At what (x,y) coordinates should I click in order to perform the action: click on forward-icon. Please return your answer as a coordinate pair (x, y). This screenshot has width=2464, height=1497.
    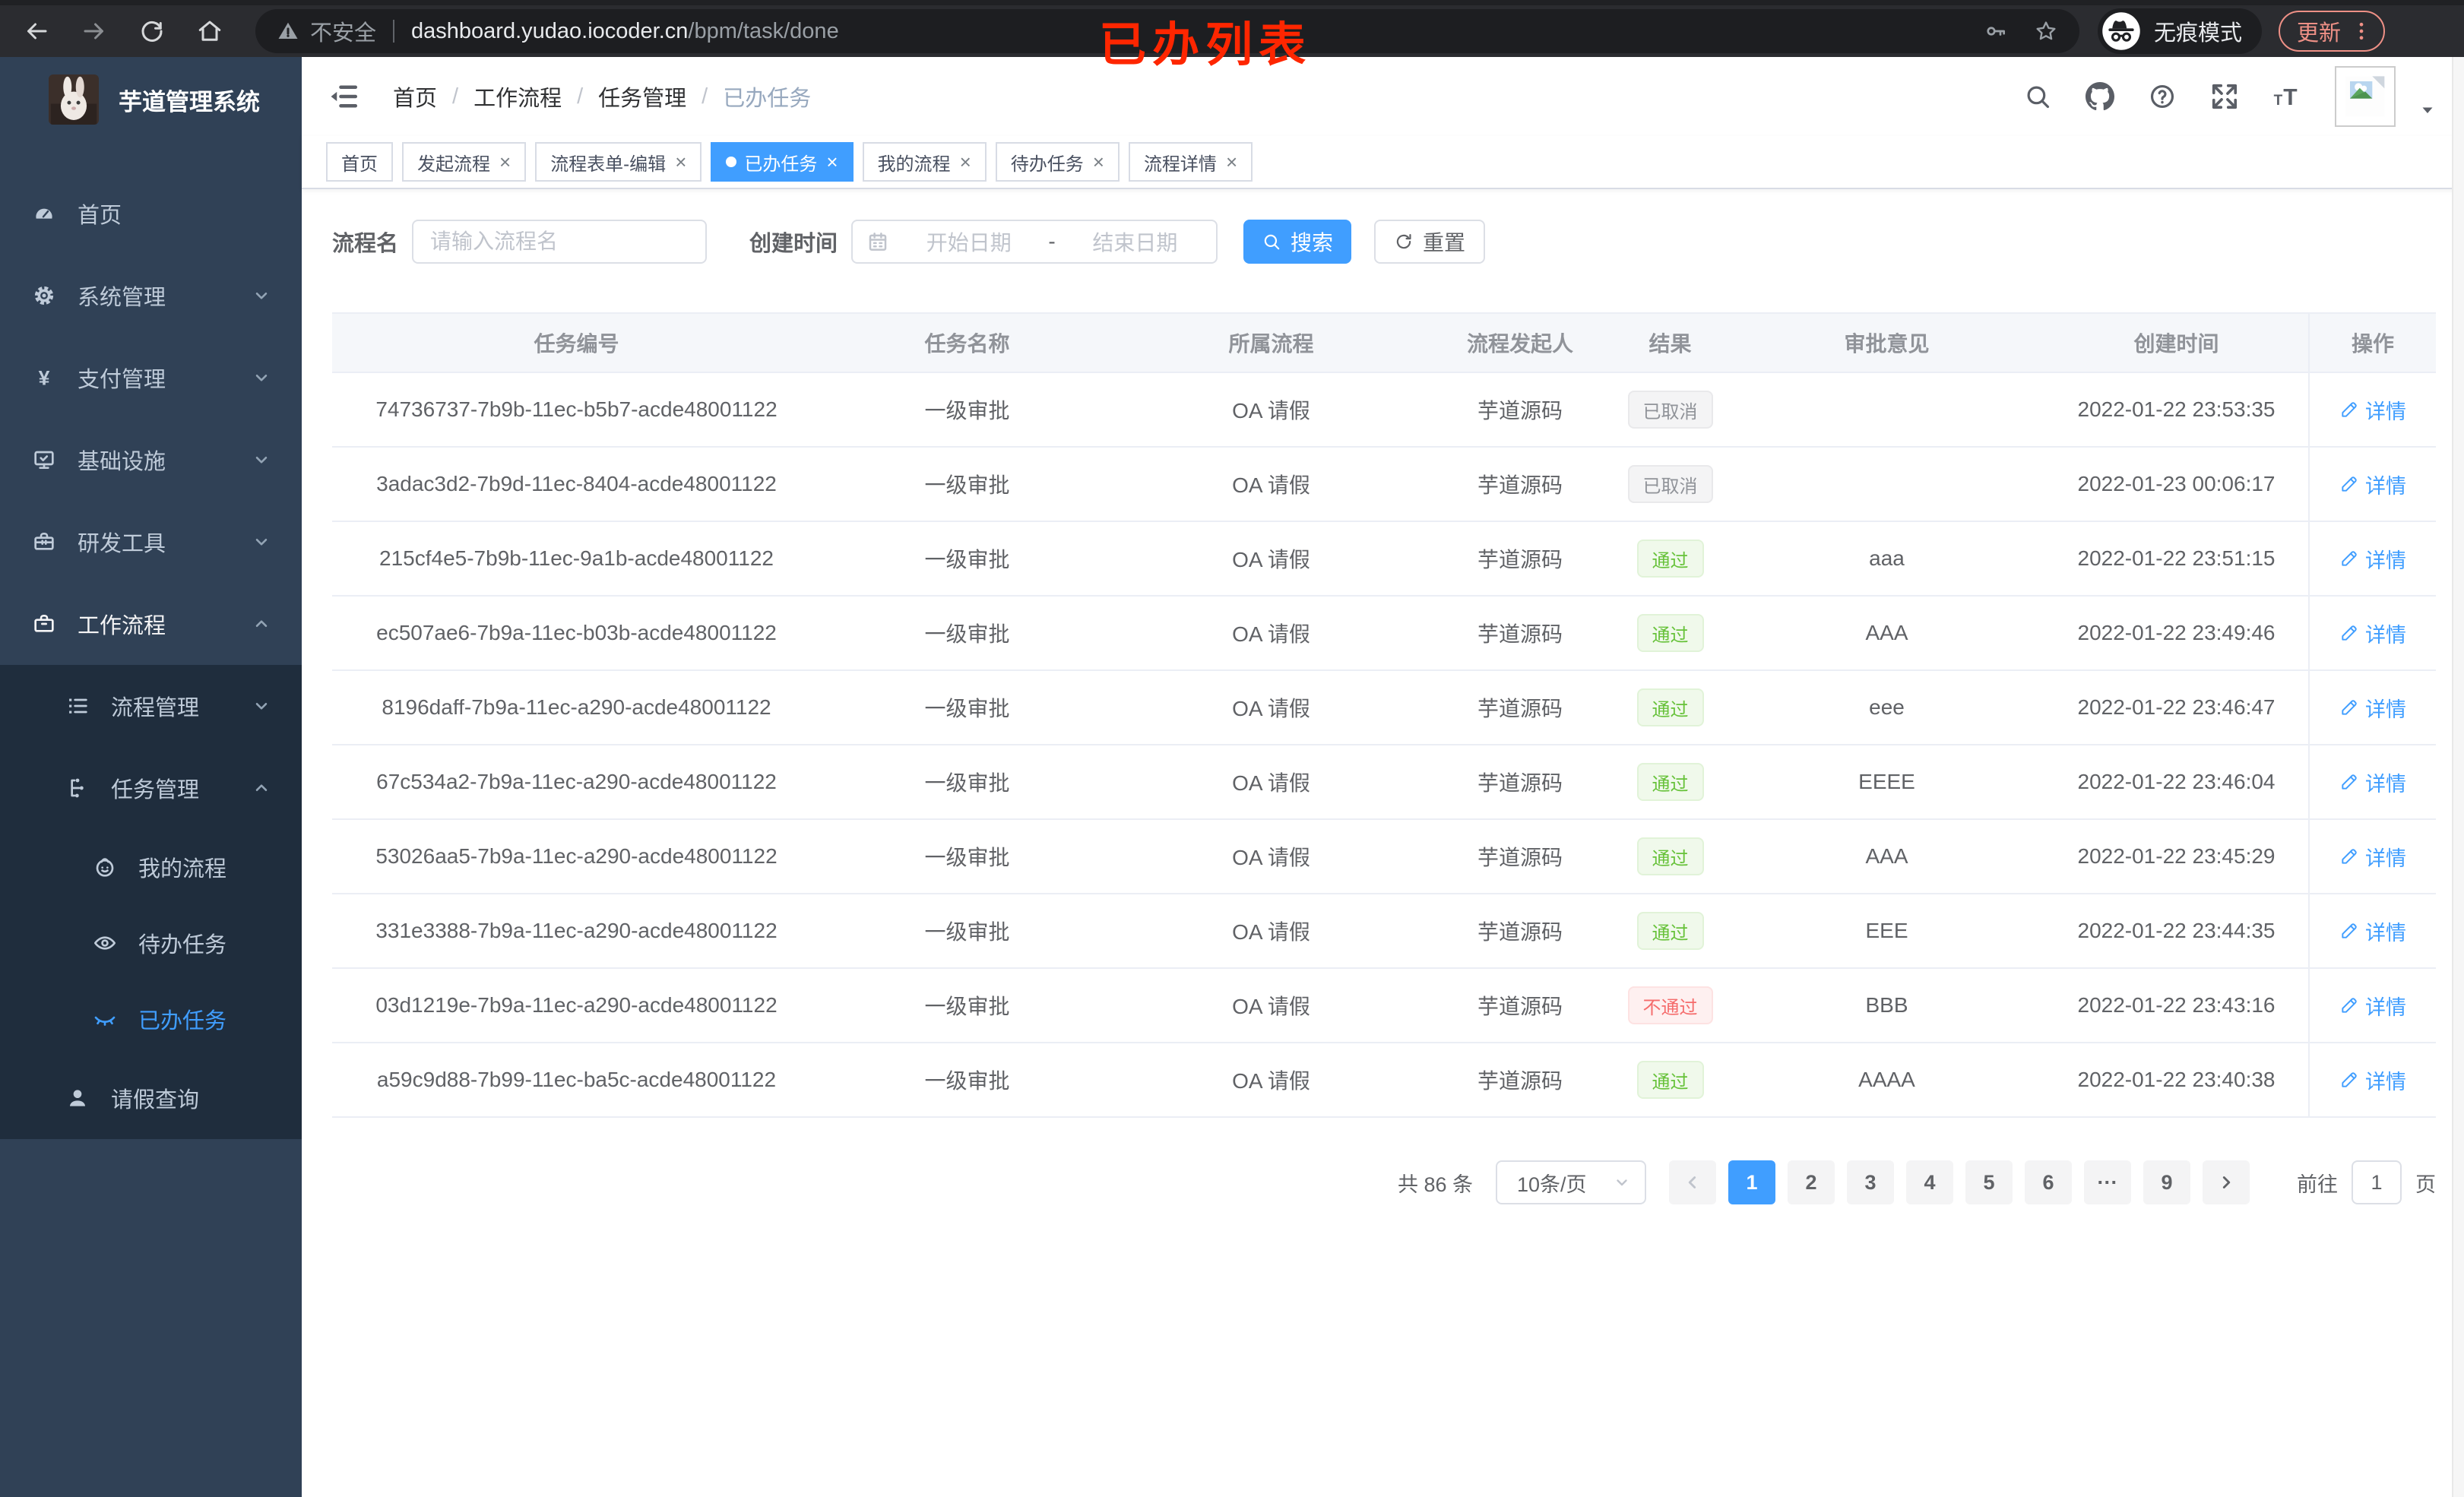
    Looking at the image, I should click on (94, 31).